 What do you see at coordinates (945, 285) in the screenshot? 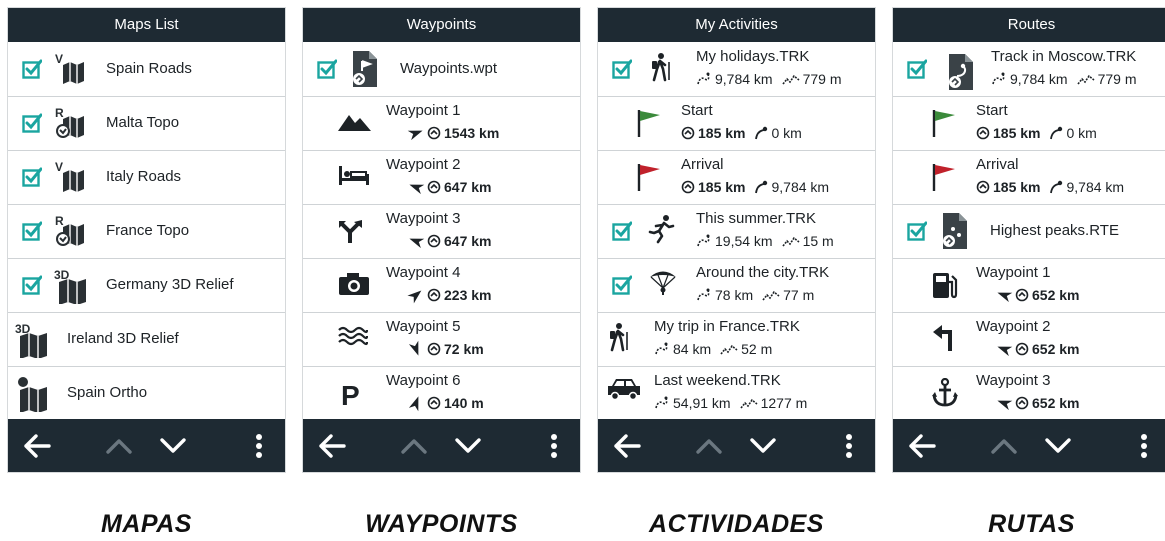
I see `fuel-icon` at bounding box center [945, 285].